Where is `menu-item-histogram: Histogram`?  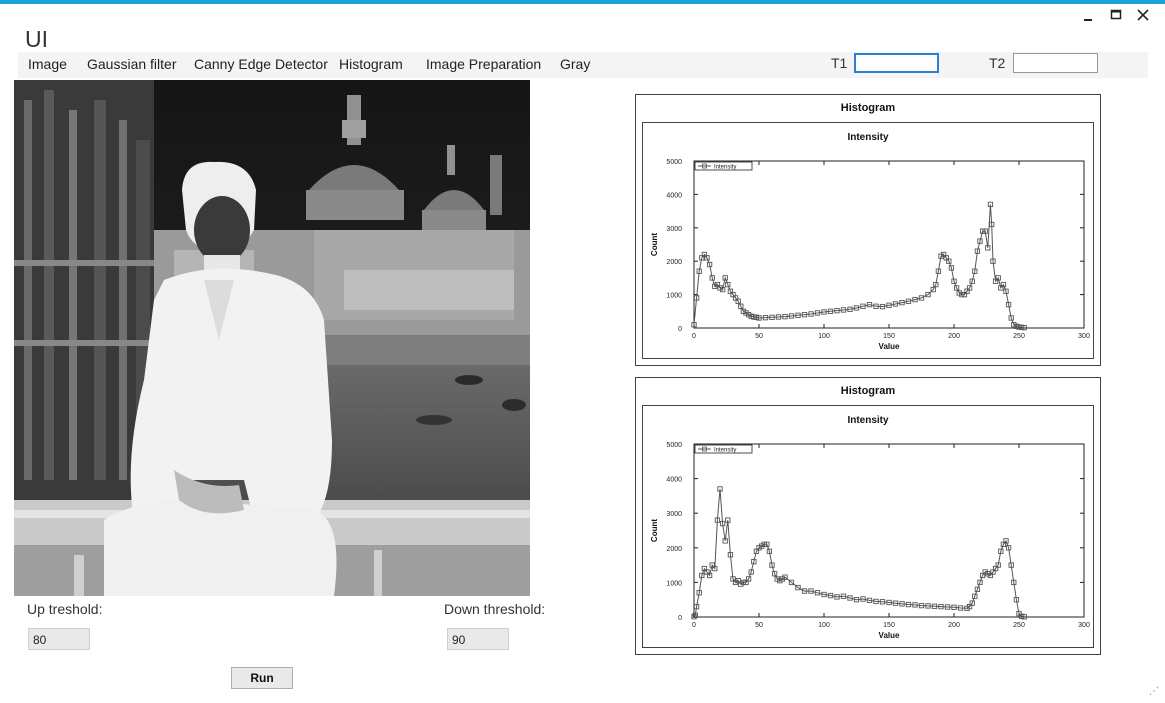
menu-item-histogram: Histogram is located at coordinates (371, 64).